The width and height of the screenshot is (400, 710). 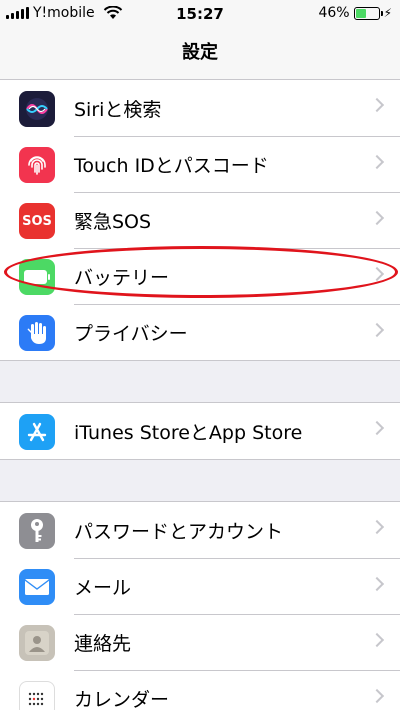 I want to click on calendar-icon, so click(x=37, y=695).